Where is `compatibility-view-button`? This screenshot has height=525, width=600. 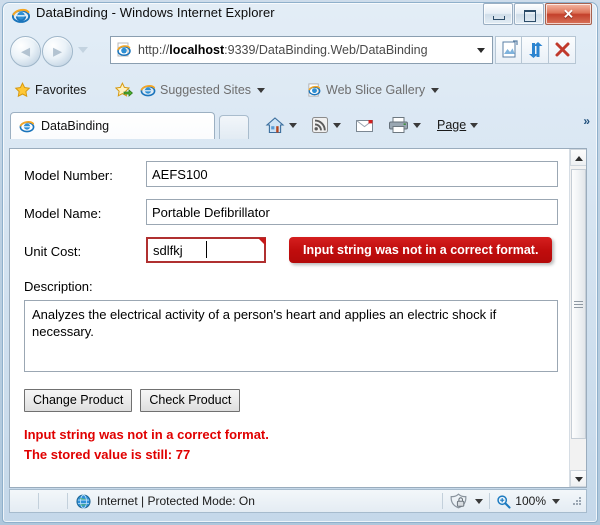
compatibility-view-button is located at coordinates (508, 50).